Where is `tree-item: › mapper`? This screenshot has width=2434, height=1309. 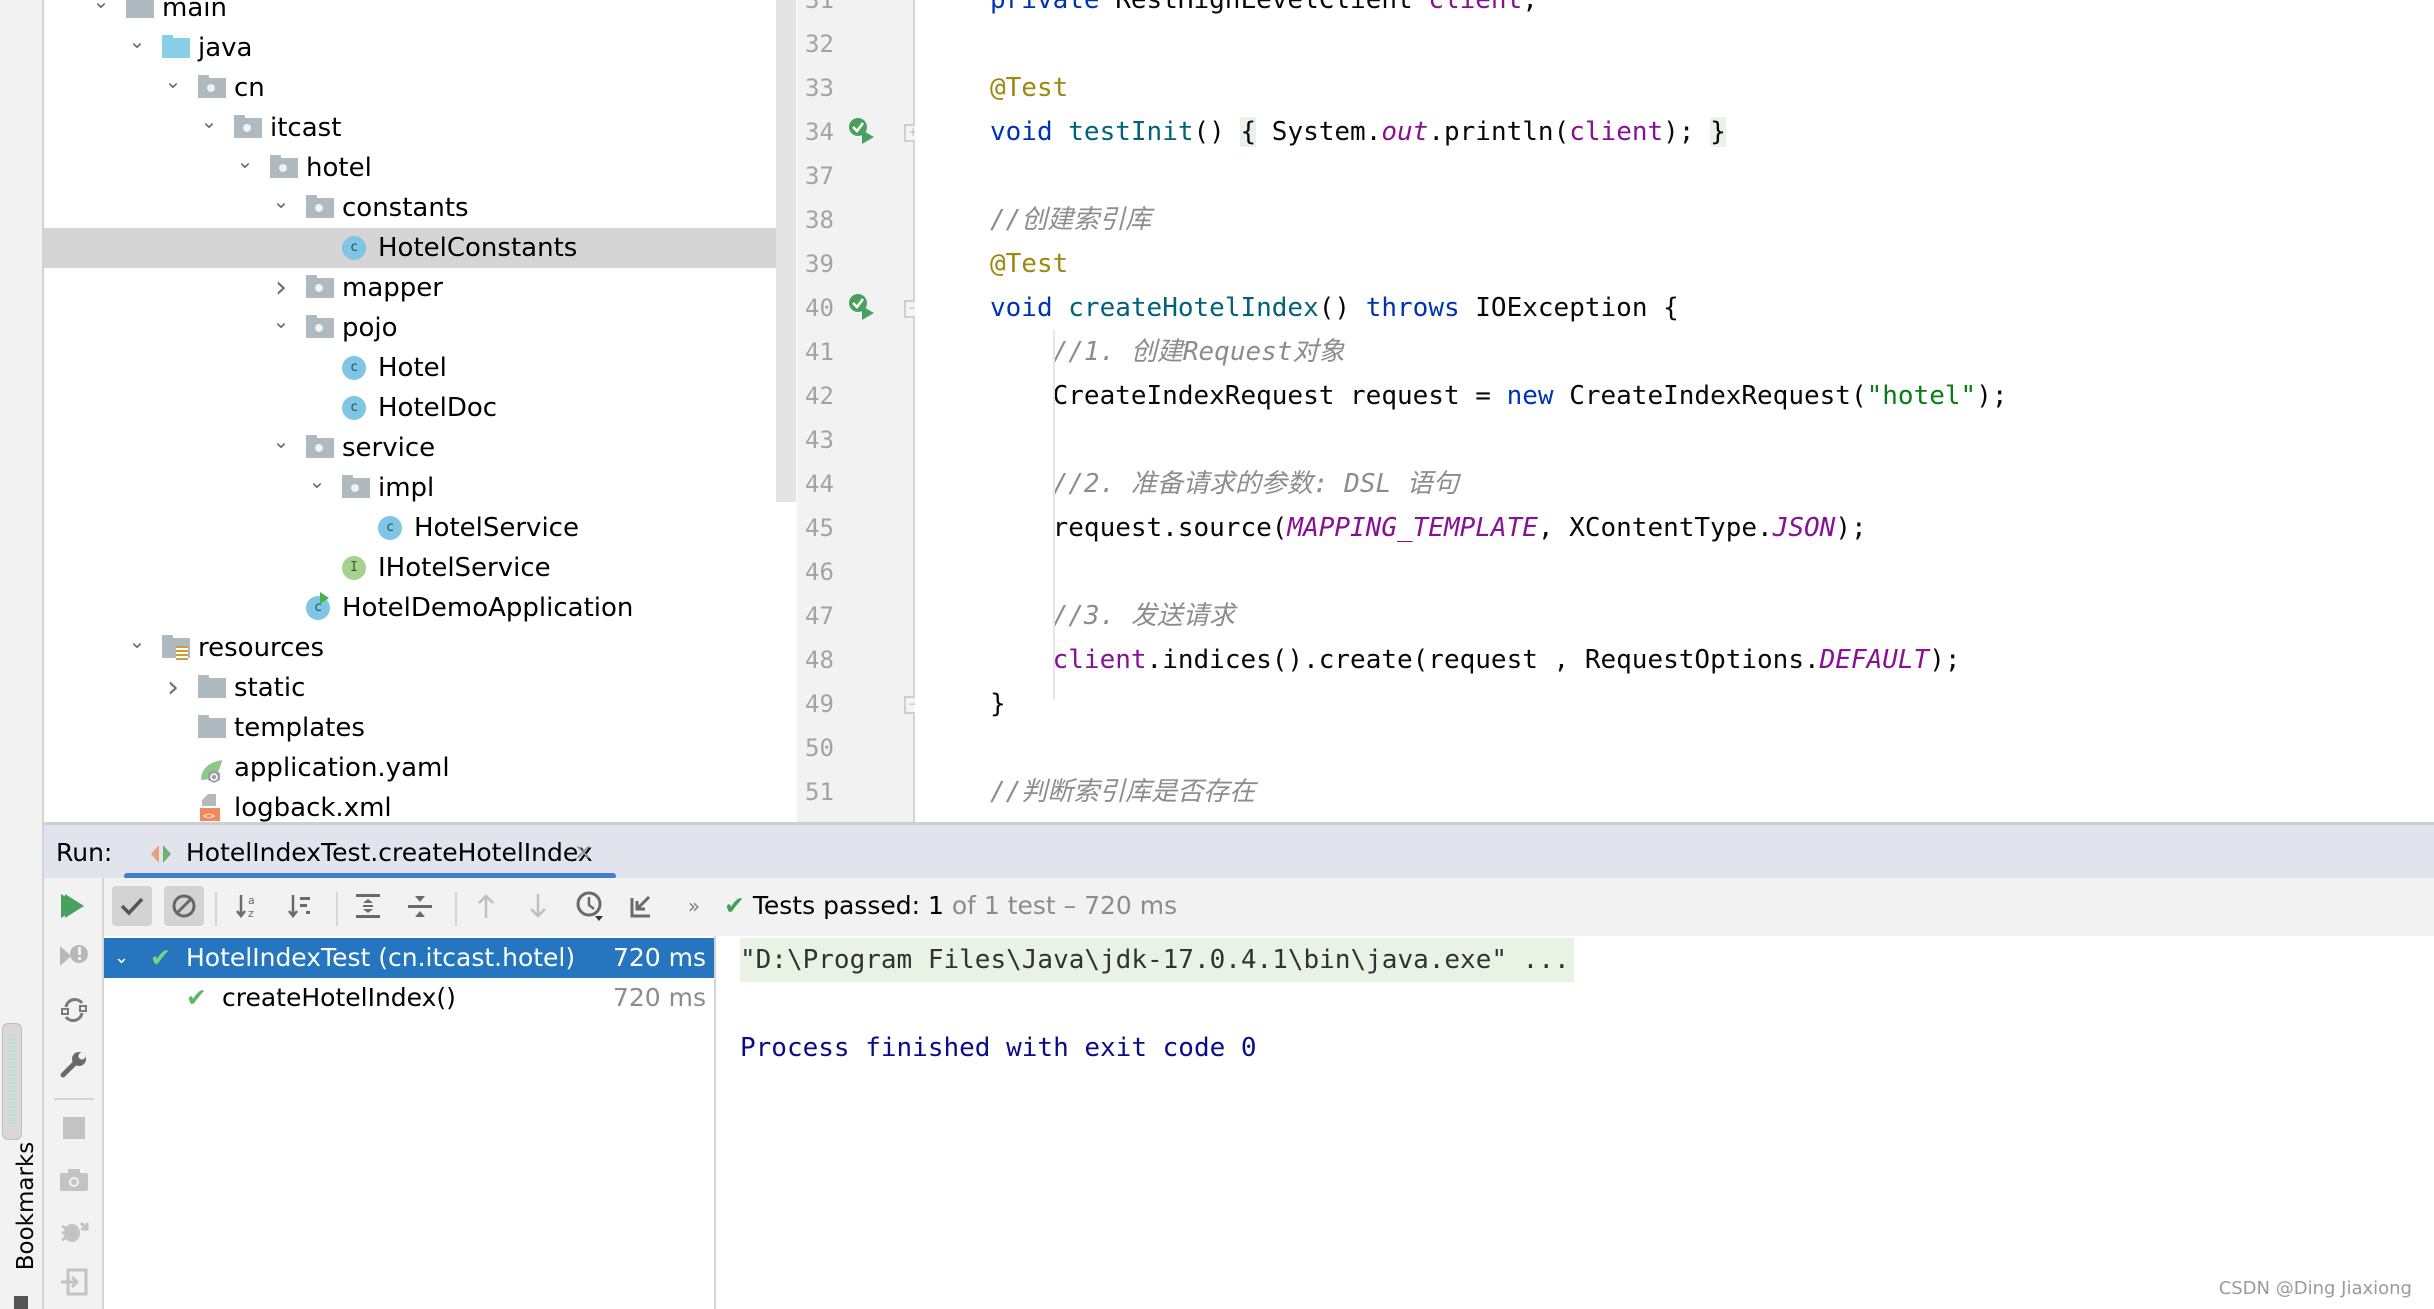
tree-item: › mapper is located at coordinates (420, 288).